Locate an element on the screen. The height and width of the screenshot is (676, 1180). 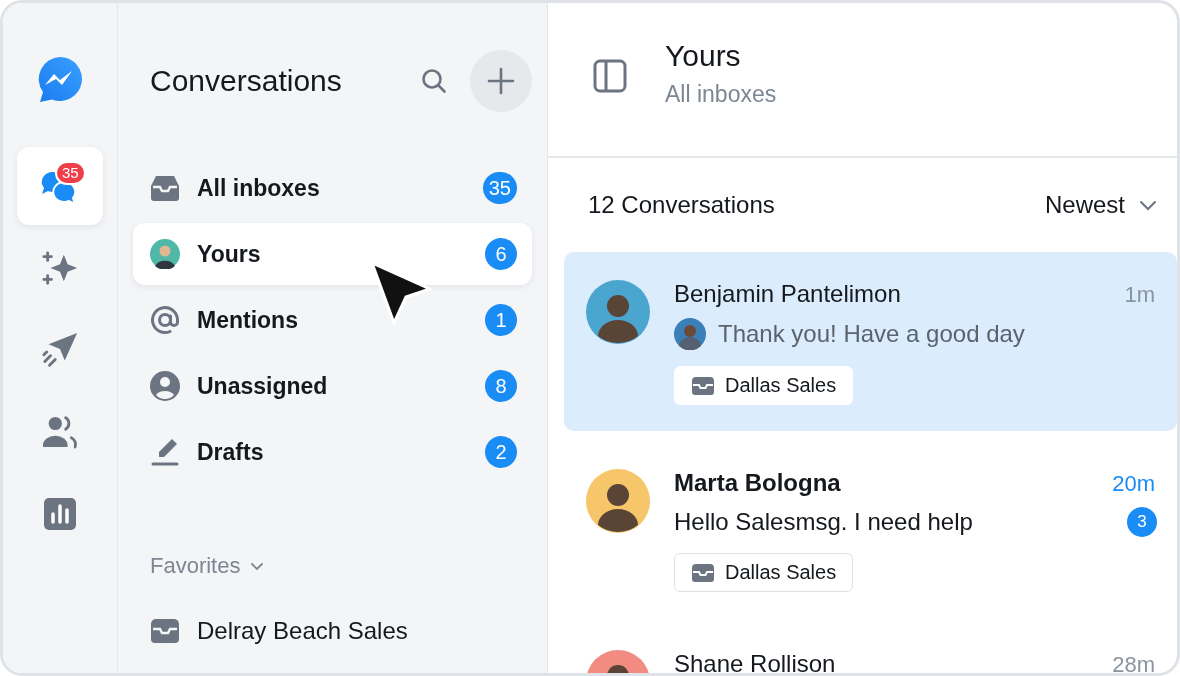
count-badge: 2 is located at coordinates (501, 452).